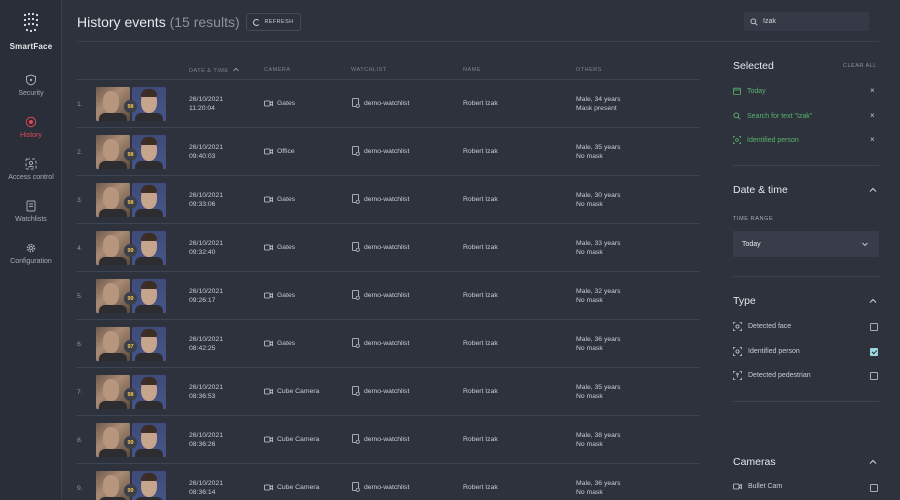 This screenshot has height=500, width=900. I want to click on refresh-button: REFRESH, so click(273, 22).